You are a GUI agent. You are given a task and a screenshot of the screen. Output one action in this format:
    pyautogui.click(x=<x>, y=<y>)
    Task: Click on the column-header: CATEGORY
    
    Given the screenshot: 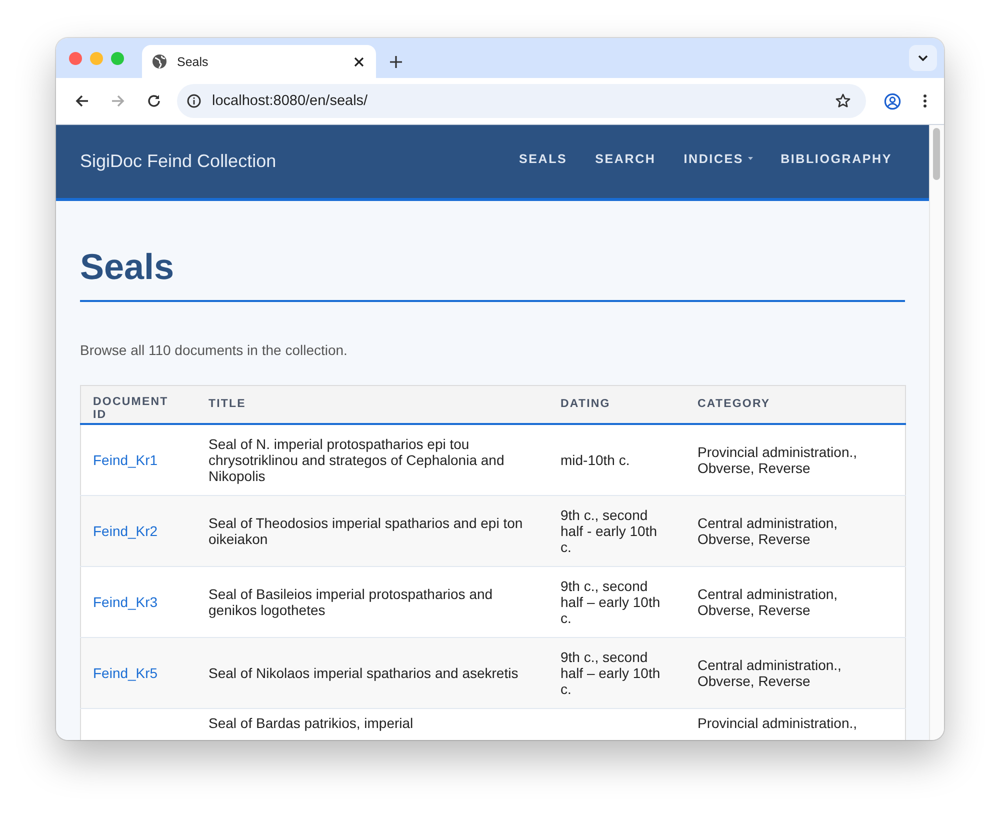 What is the action you would take?
    pyautogui.click(x=796, y=405)
    